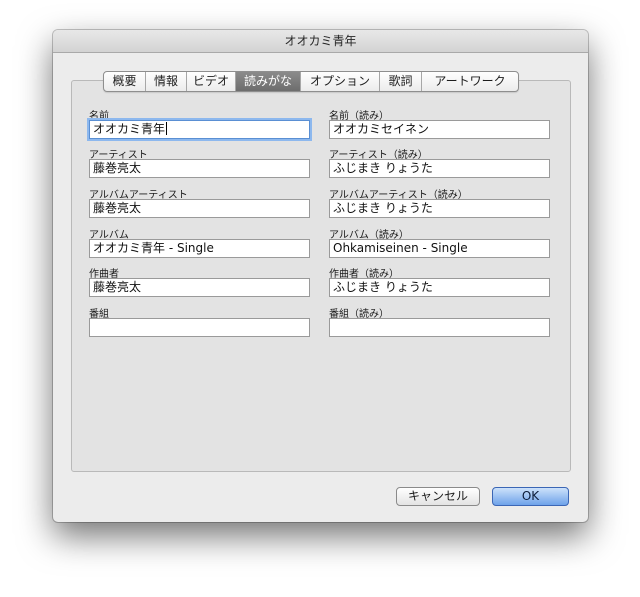 The height and width of the screenshot is (597, 640). Describe the element at coordinates (166, 81) in the screenshot. I see `tab-info: 情報` at that location.